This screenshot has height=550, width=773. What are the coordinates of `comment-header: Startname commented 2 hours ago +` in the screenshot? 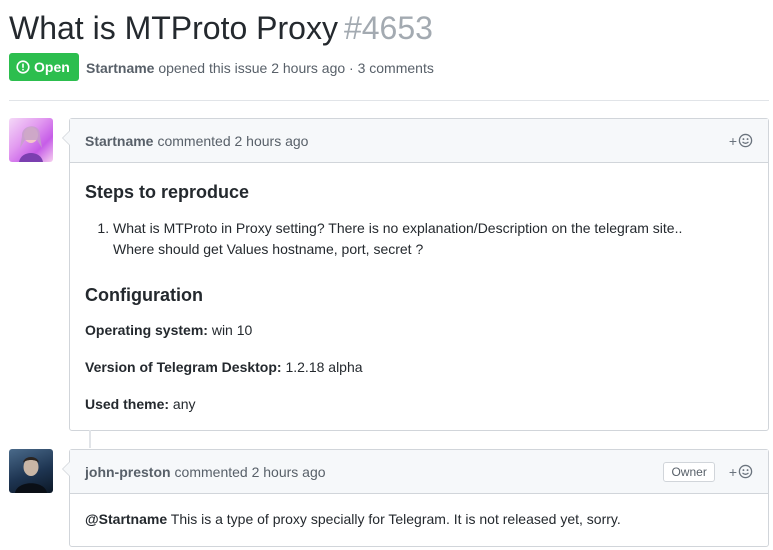 It's located at (419, 141).